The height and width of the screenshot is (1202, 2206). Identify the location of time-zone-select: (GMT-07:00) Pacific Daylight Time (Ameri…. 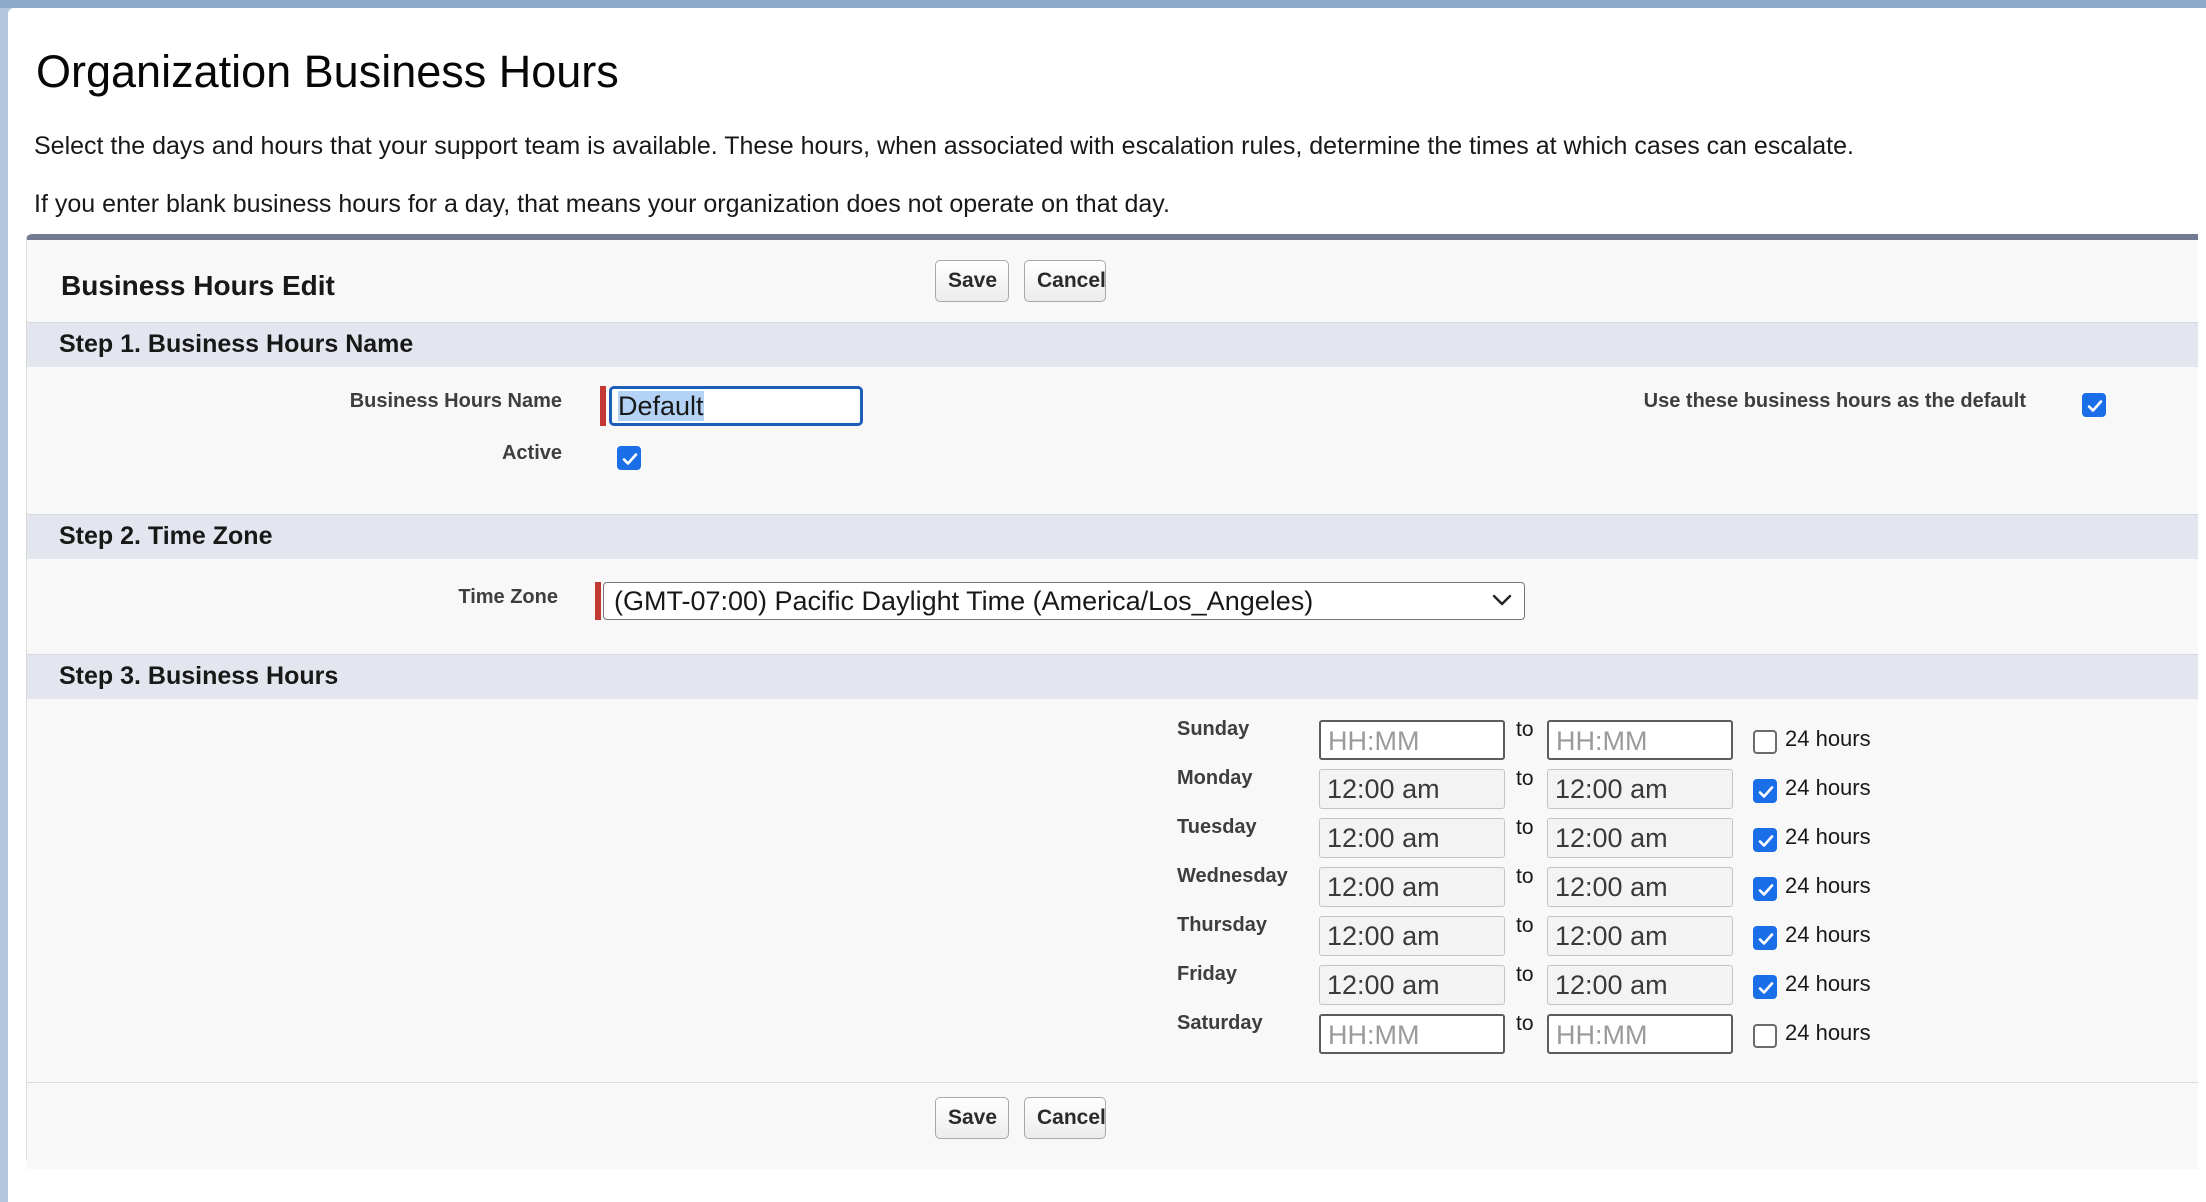
(1064, 601).